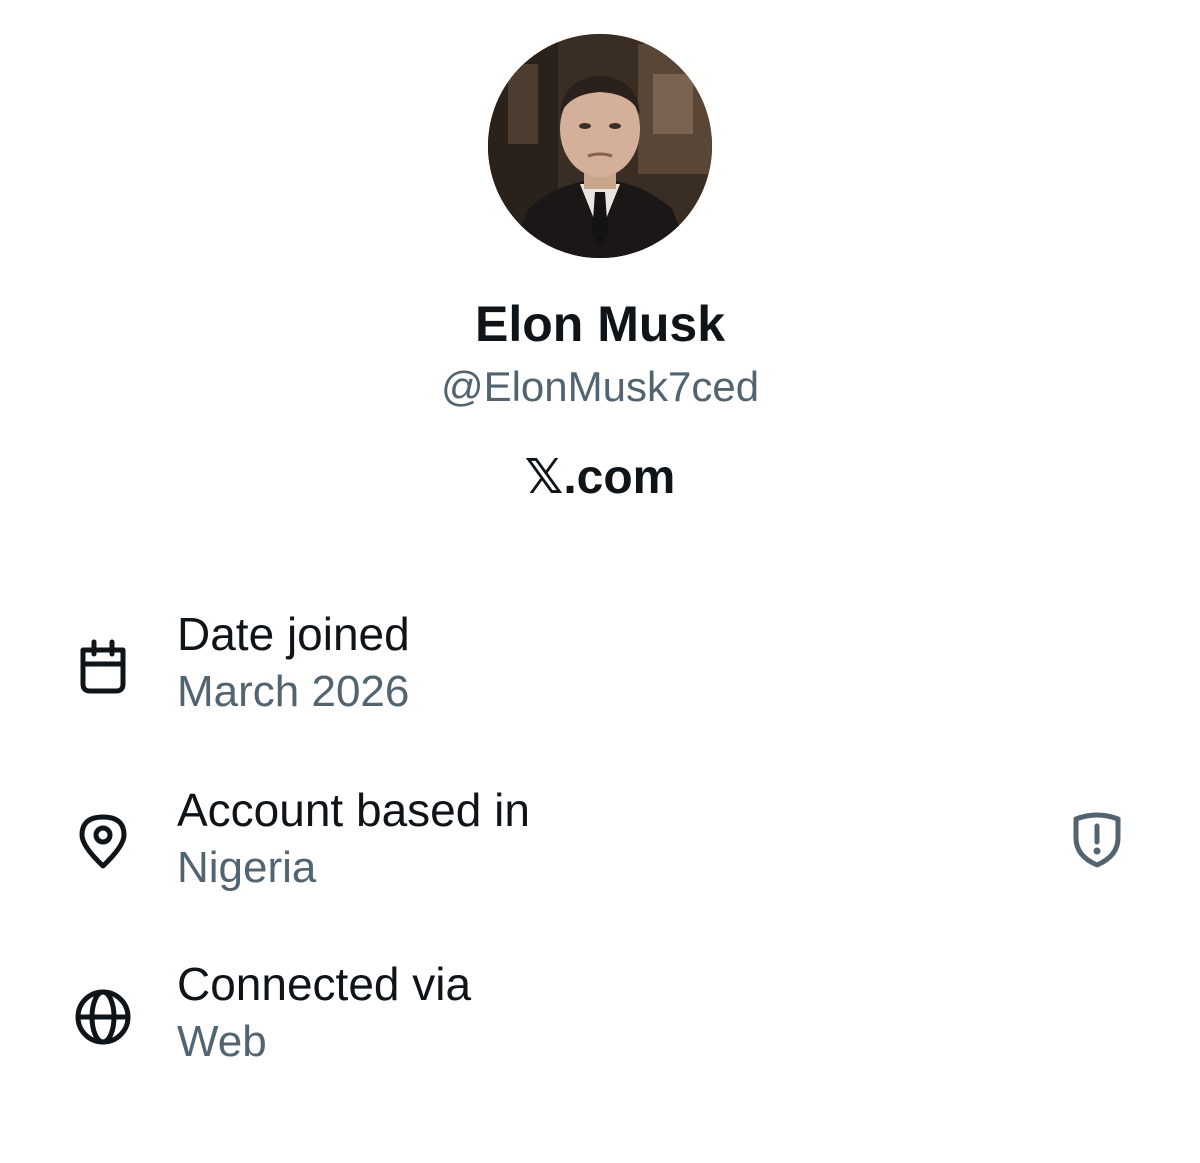  Describe the element at coordinates (103, 1017) in the screenshot. I see `globe-icon` at that location.